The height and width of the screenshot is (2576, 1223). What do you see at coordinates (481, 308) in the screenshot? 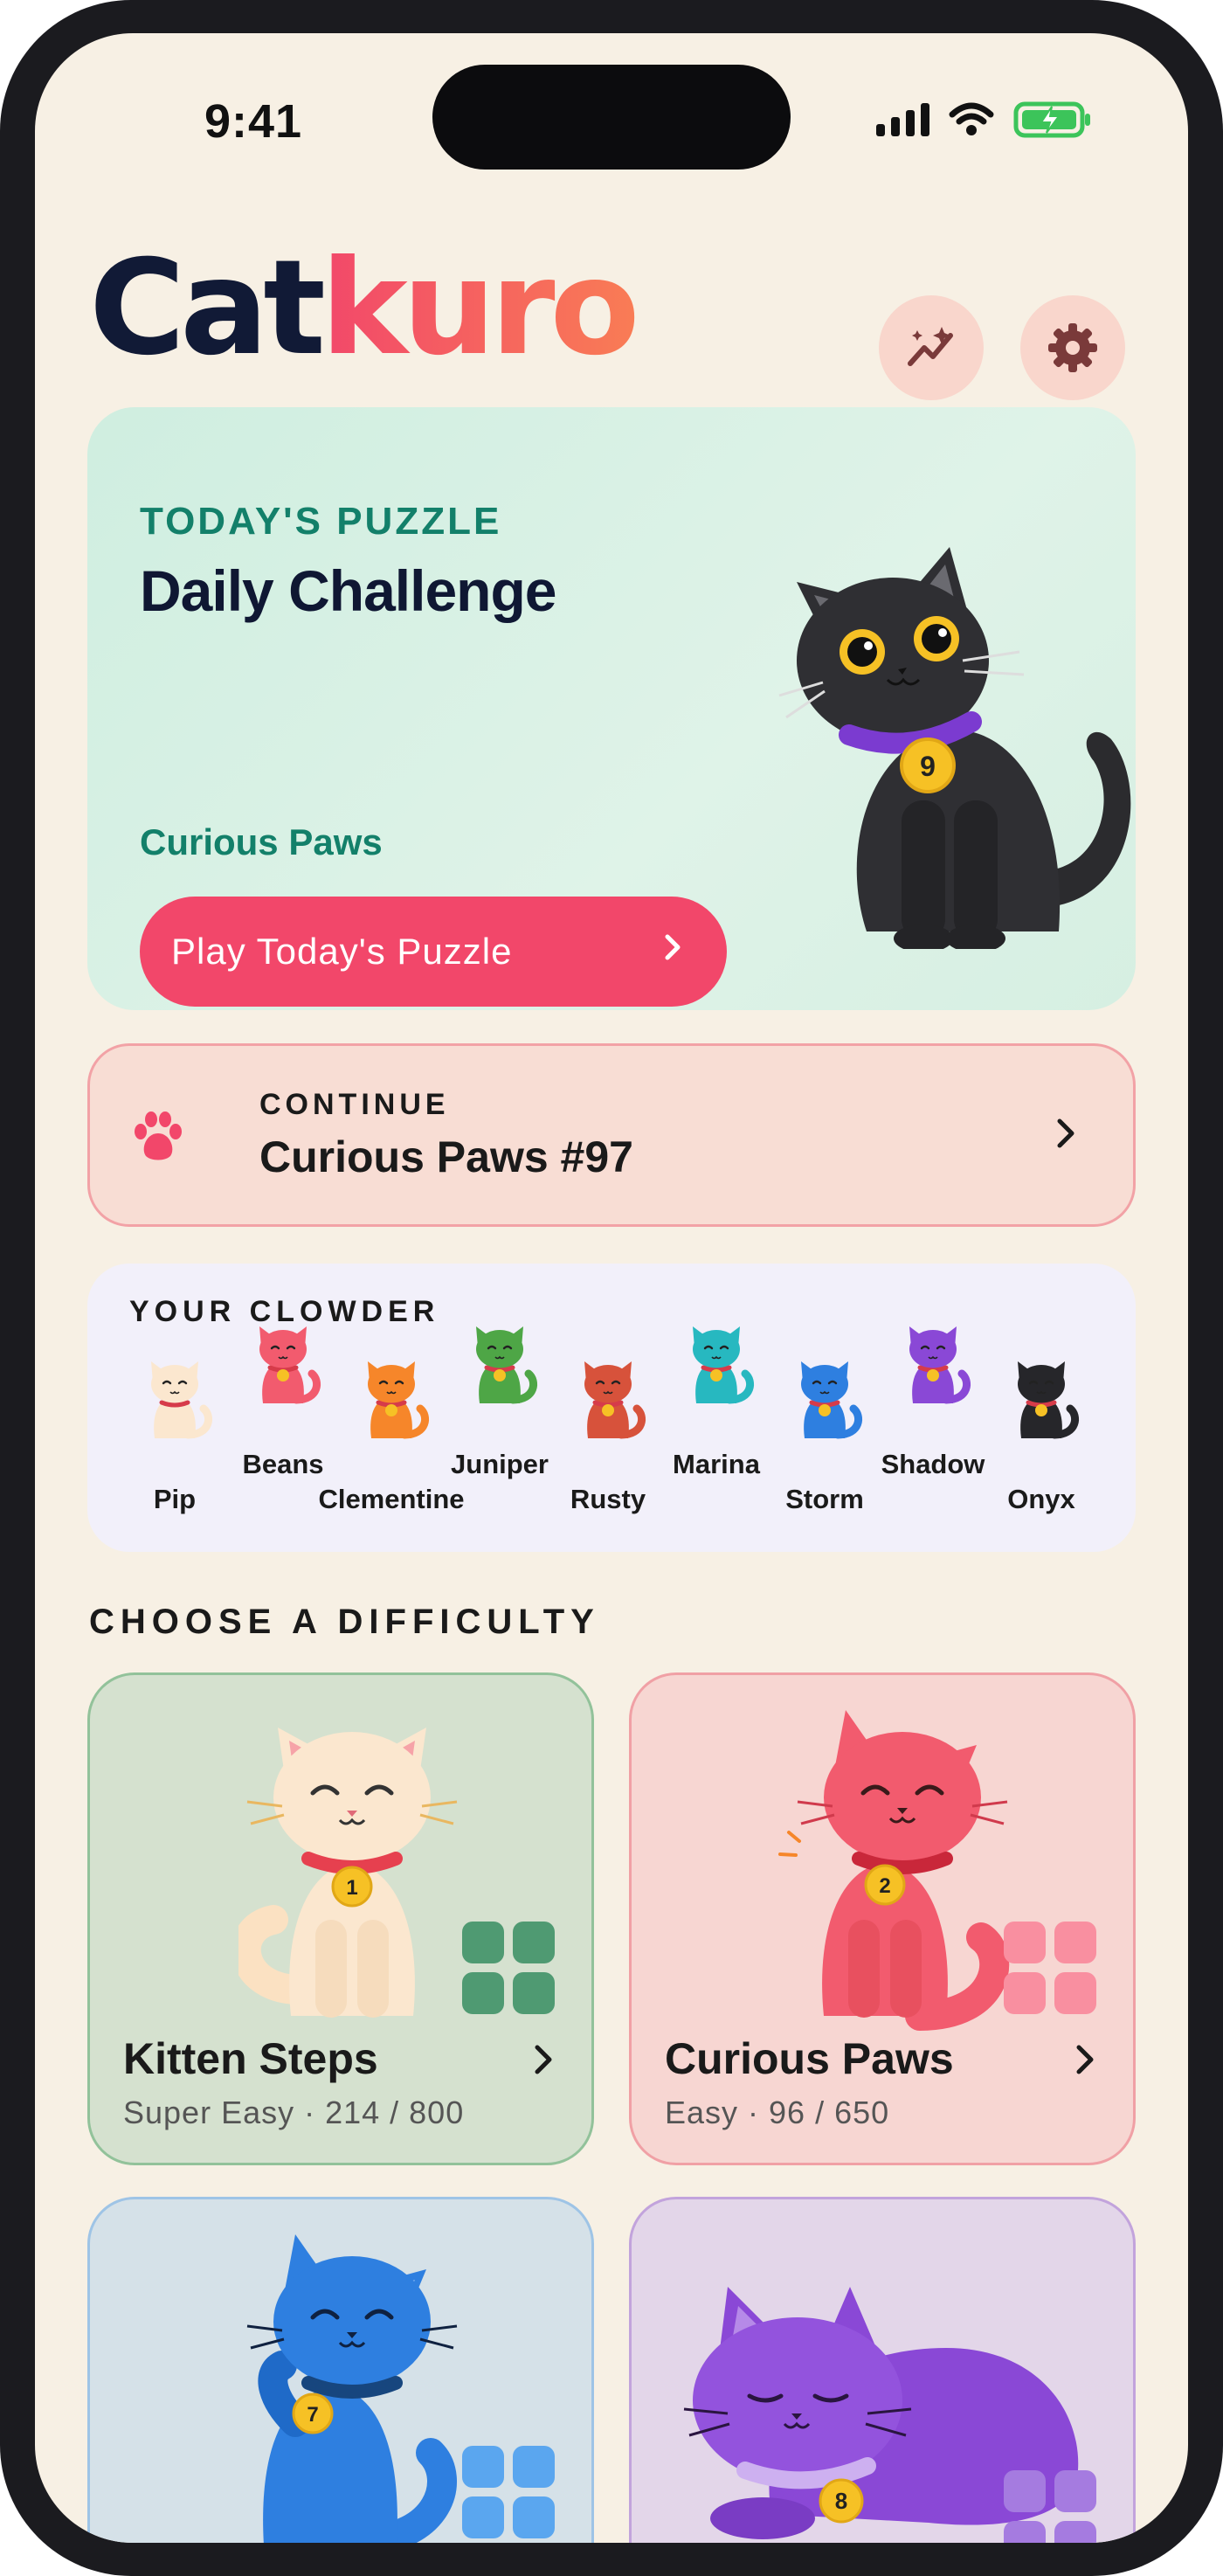
I see `logo-text-kuro: kuro` at bounding box center [481, 308].